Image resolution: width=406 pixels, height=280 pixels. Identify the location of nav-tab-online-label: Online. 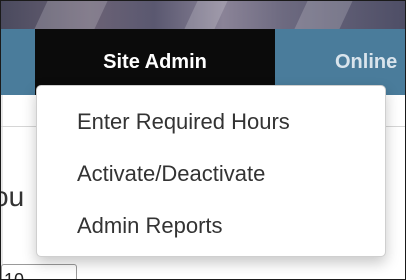
(366, 61).